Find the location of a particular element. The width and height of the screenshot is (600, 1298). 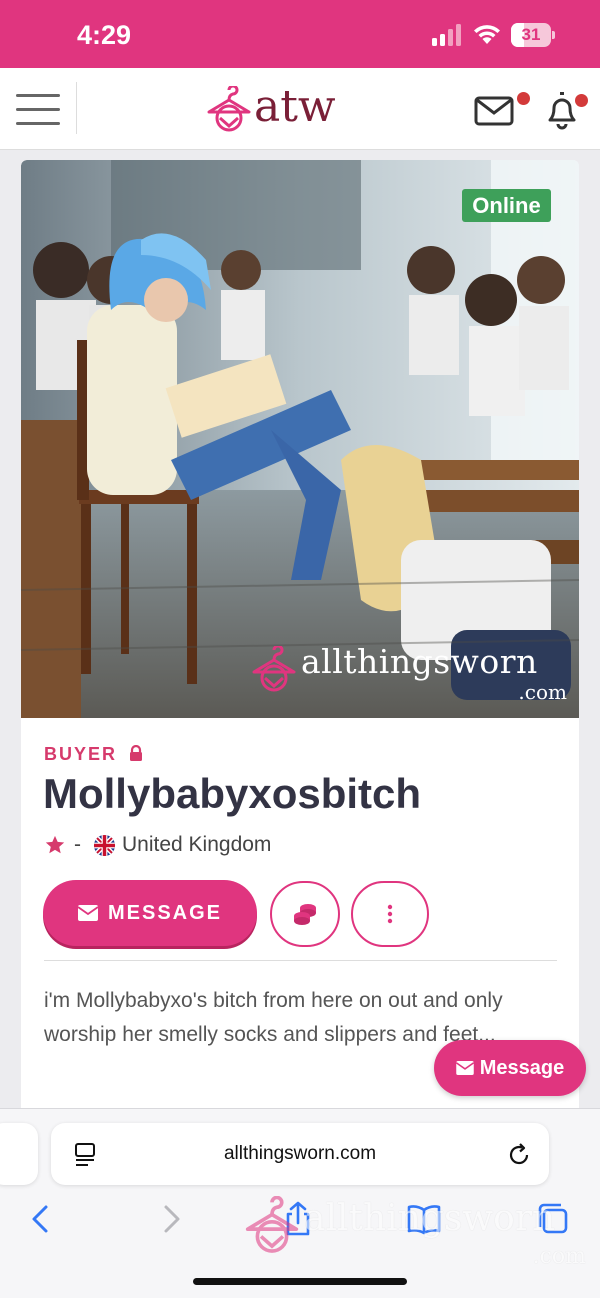

url-text: allthingsworn.com is located at coordinates (300, 1153).